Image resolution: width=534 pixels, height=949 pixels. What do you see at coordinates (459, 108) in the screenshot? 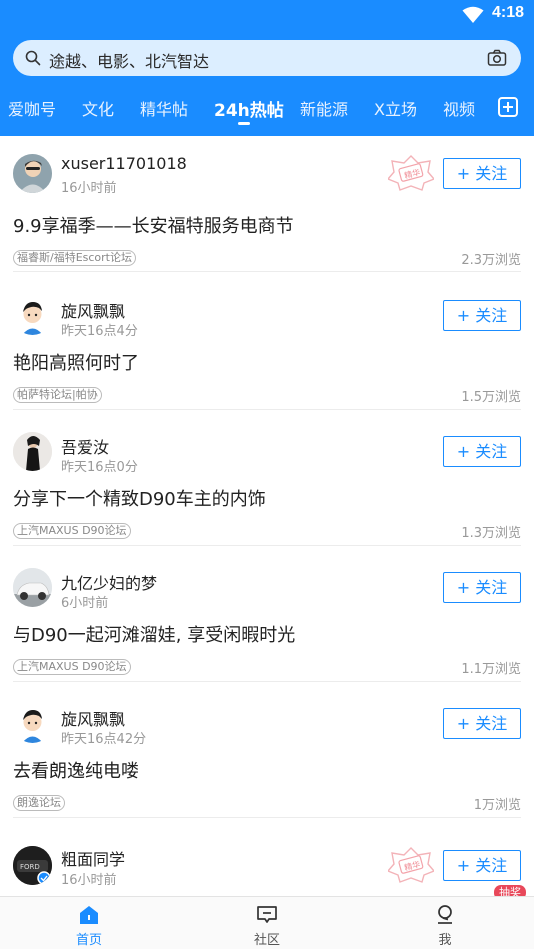
I see `tab-video: 视频` at bounding box center [459, 108].